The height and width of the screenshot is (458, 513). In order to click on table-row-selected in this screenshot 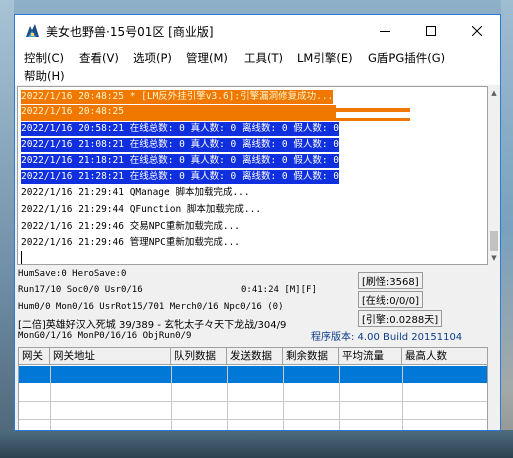, I will do `click(253, 374)`.